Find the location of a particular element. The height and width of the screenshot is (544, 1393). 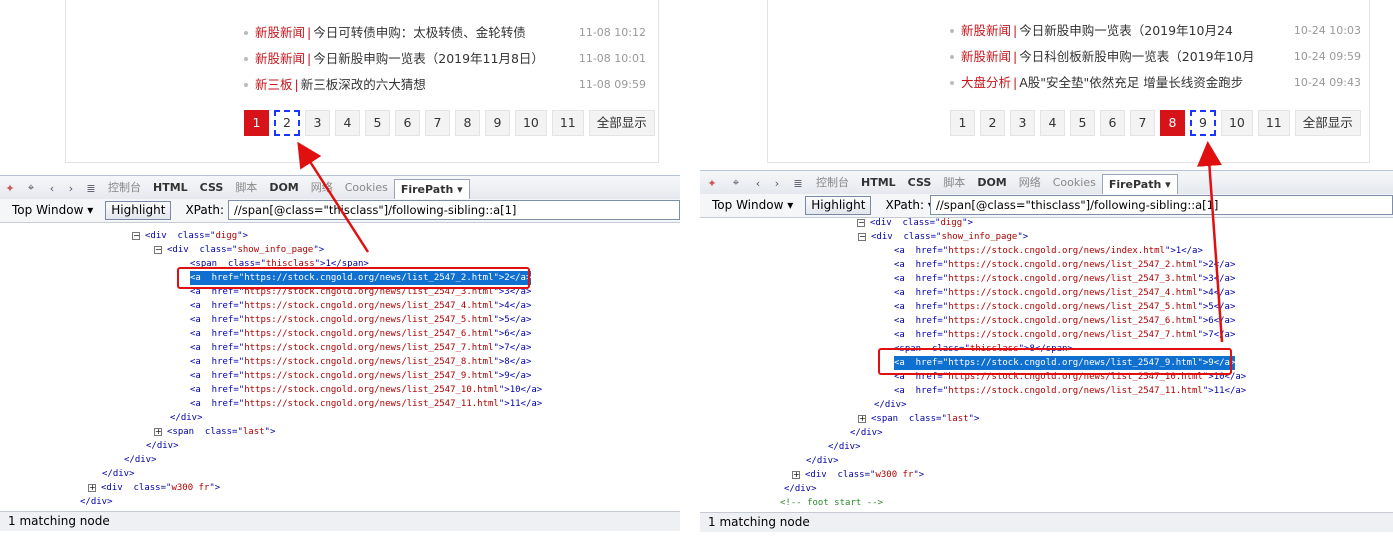

news-title: A股"安全垫"依然充足 增量长线资金跑步 is located at coordinates (1131, 82).